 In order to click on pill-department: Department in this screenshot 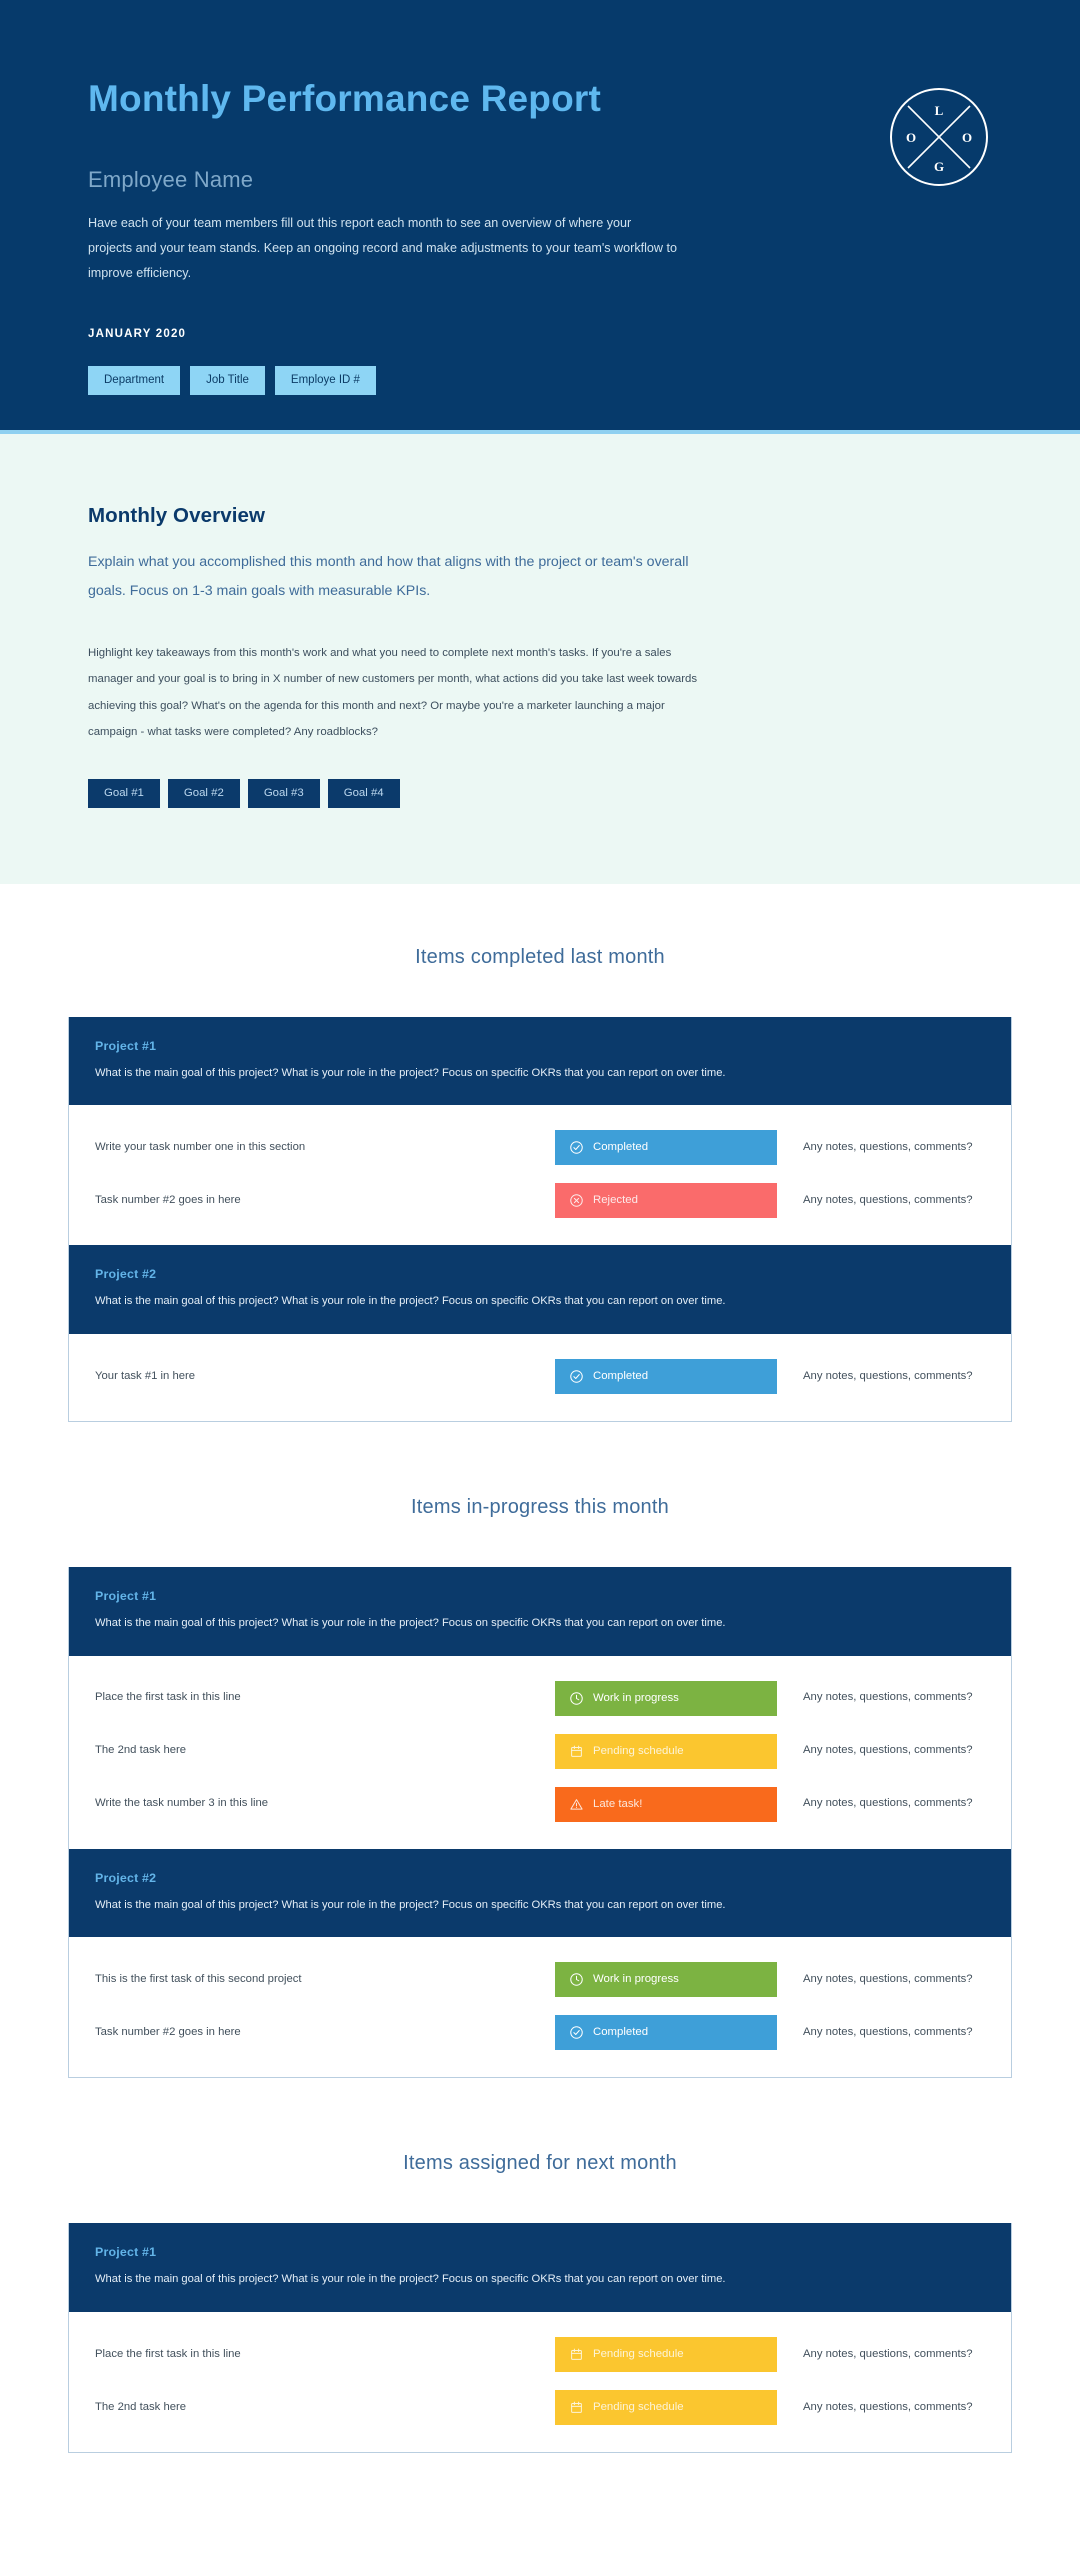, I will do `click(134, 380)`.